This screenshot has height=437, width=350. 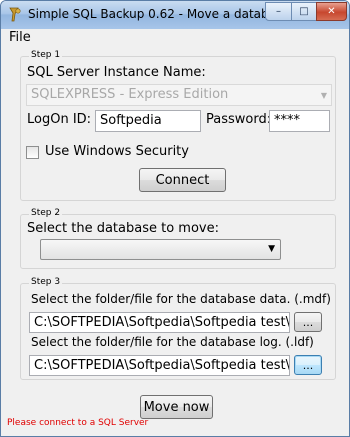 I want to click on connect-button: Connect, so click(x=182, y=180).